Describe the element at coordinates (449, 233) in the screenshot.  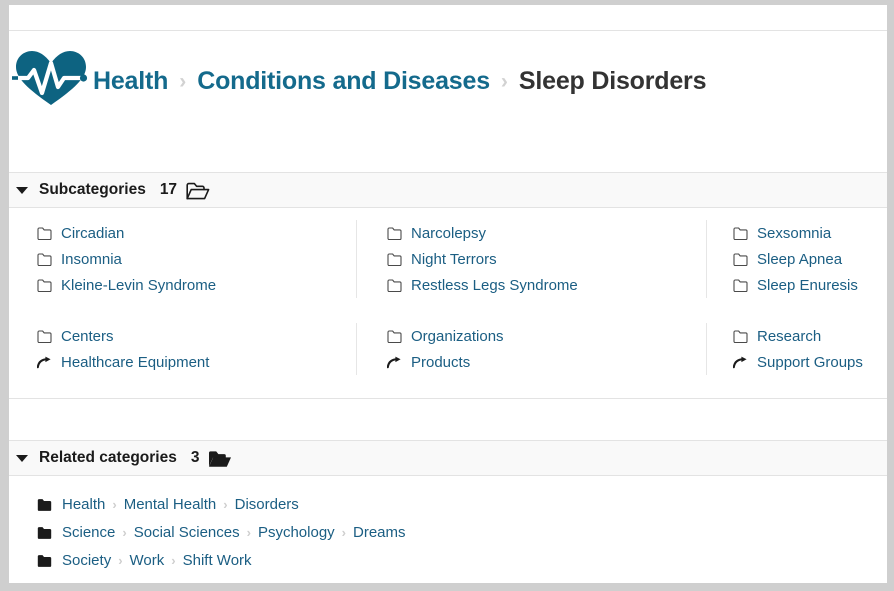
I see `subcategory-label: Narcolepsy` at that location.